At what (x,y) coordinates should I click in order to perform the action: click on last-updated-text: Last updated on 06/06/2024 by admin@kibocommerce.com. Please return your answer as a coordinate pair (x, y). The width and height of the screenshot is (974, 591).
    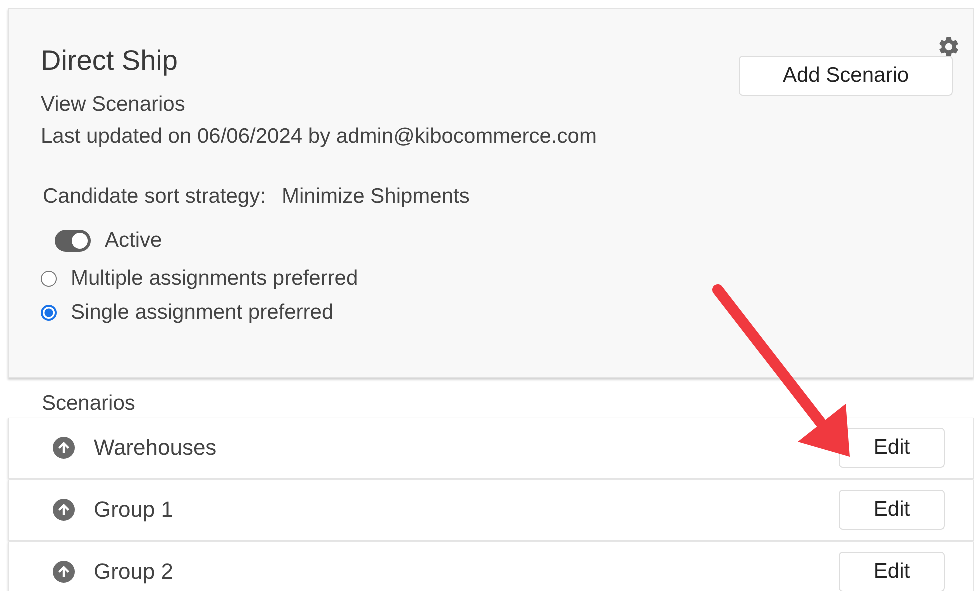
    Looking at the image, I should click on (319, 137).